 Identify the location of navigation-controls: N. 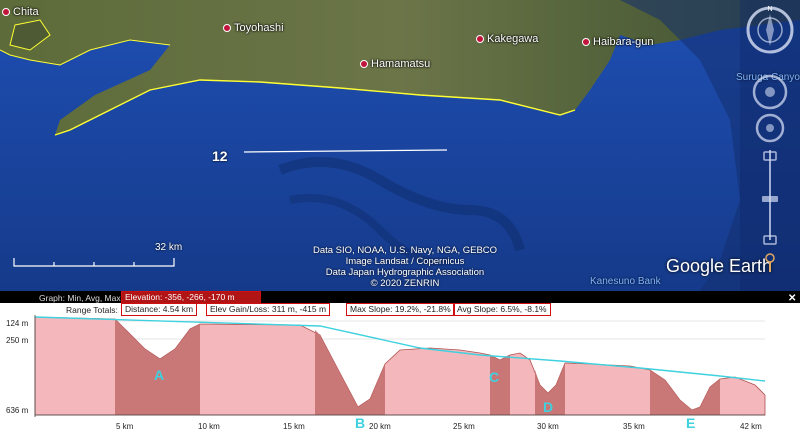
(770, 145).